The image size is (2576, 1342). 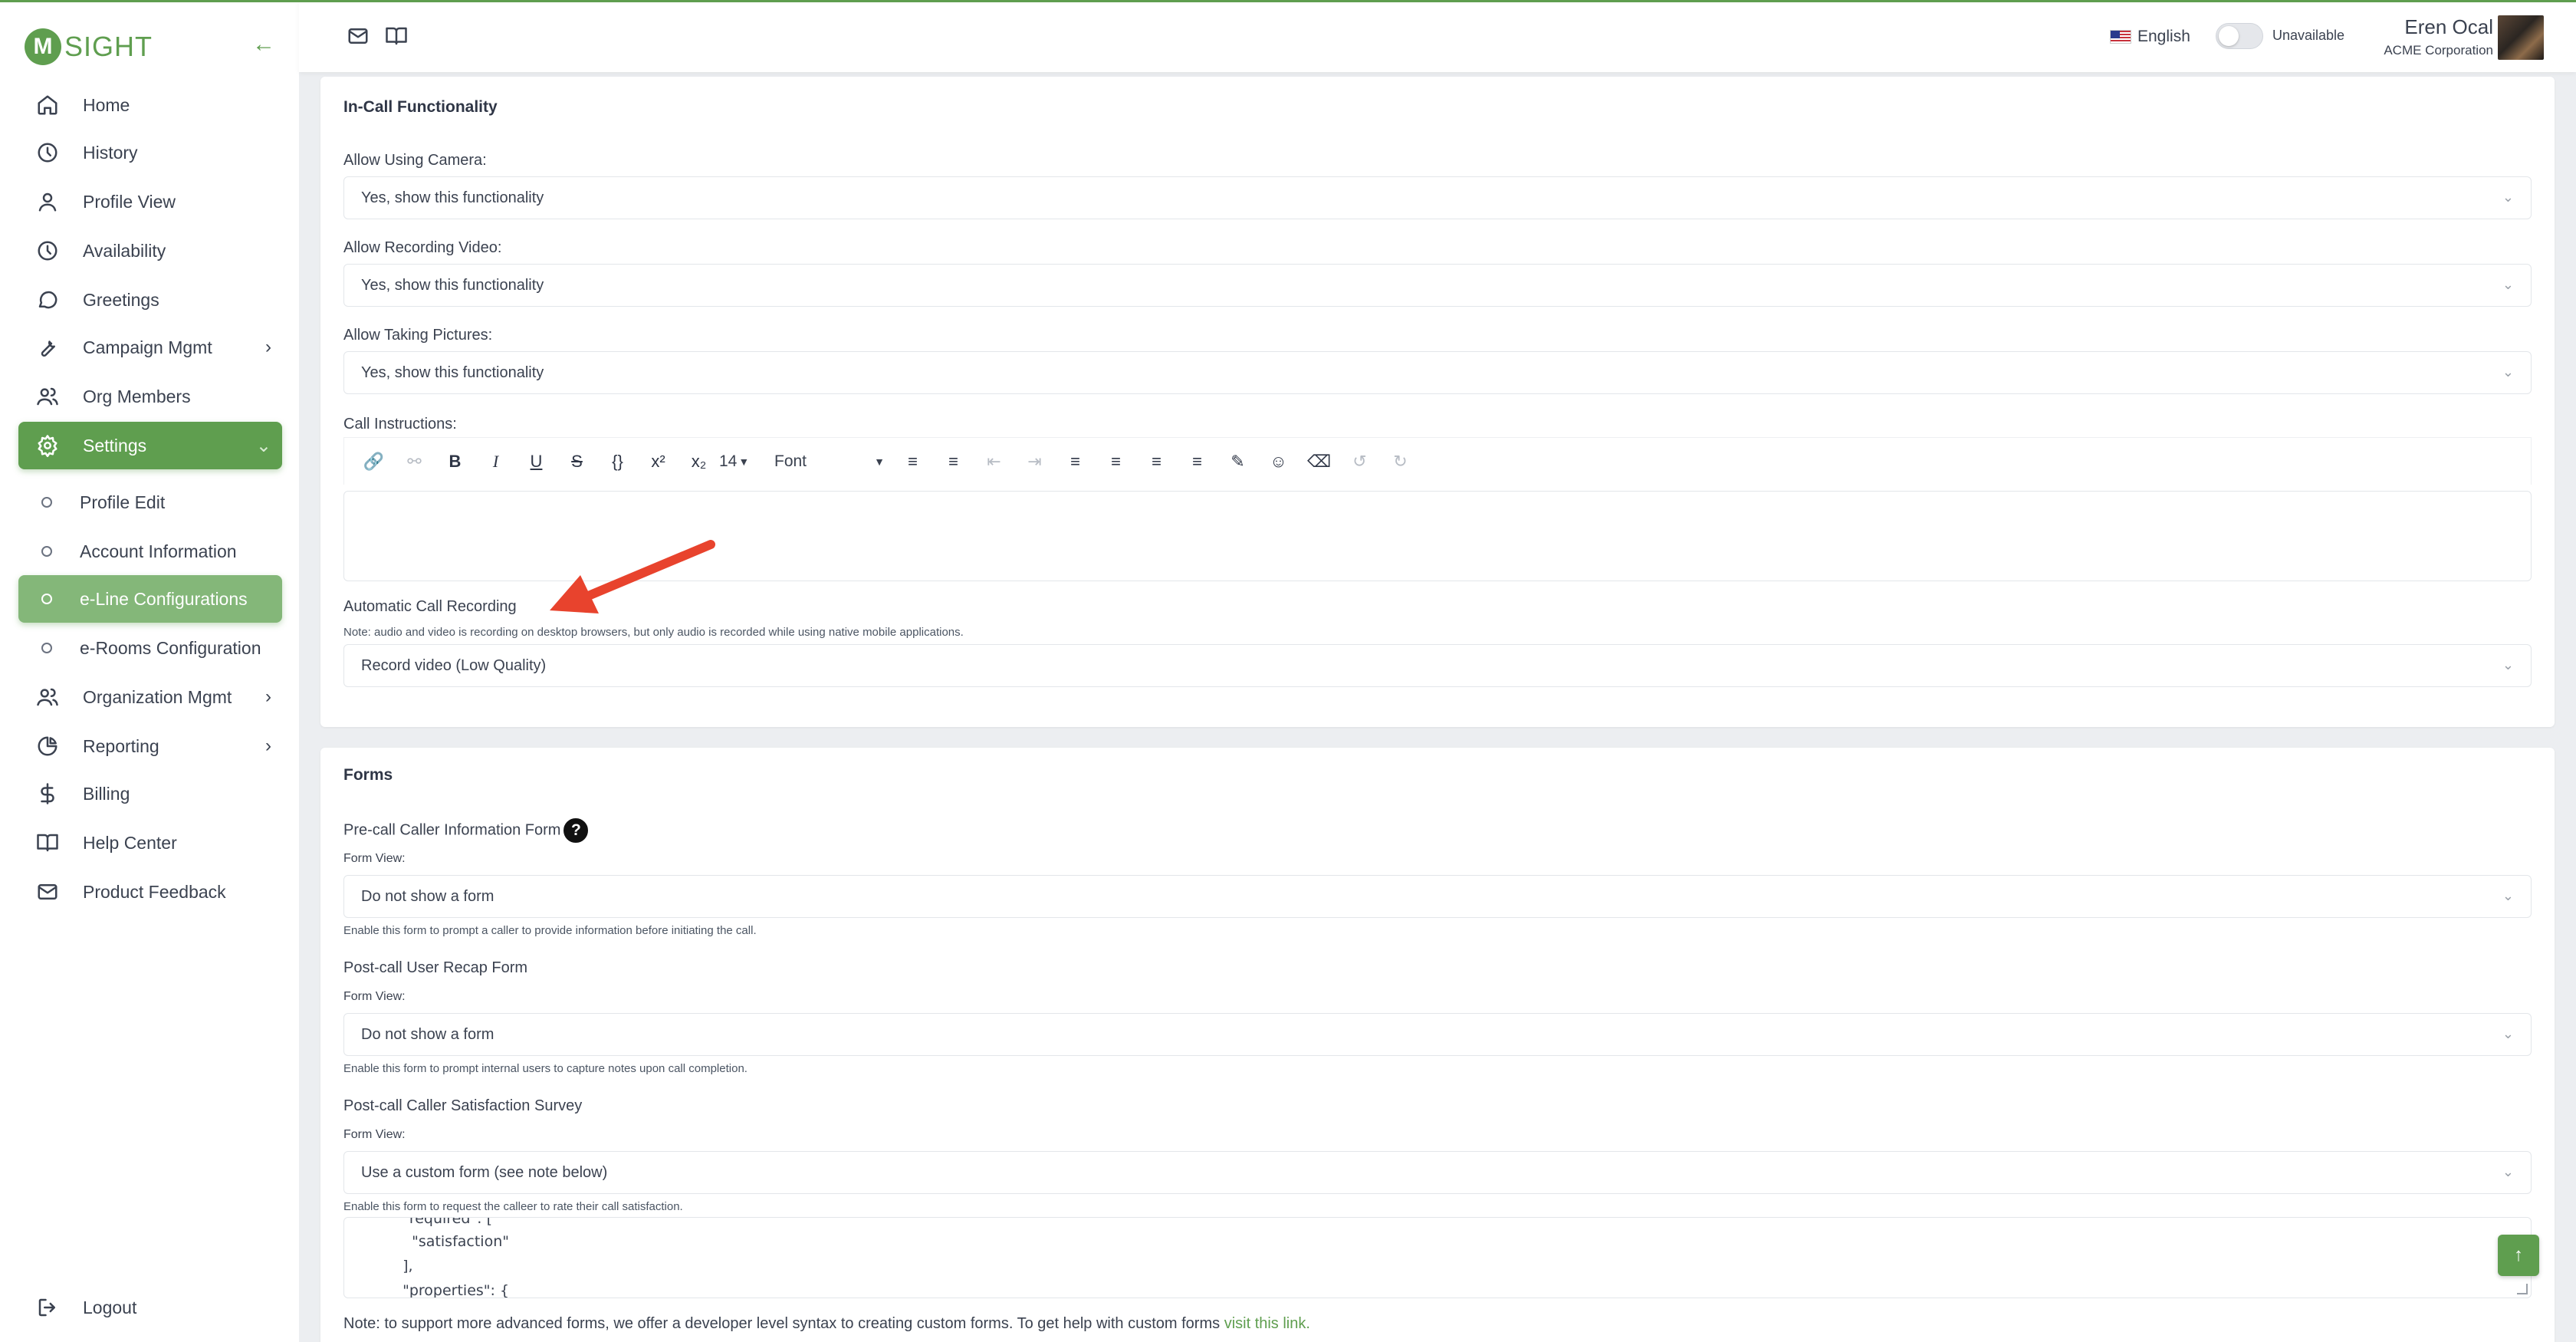 What do you see at coordinates (150, 648) in the screenshot?
I see `sidebar-item-e-rooms-configuration: e-Rooms Configuration` at bounding box center [150, 648].